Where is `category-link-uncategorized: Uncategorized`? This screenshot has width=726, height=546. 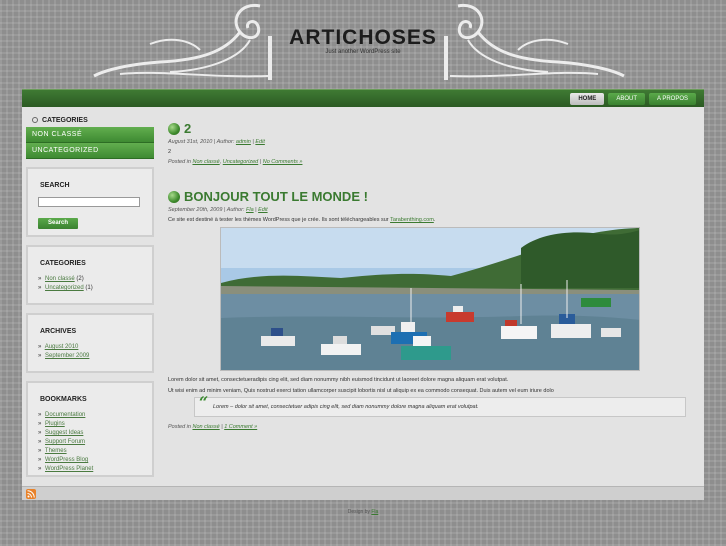
category-link-uncategorized: Uncategorized is located at coordinates (64, 288).